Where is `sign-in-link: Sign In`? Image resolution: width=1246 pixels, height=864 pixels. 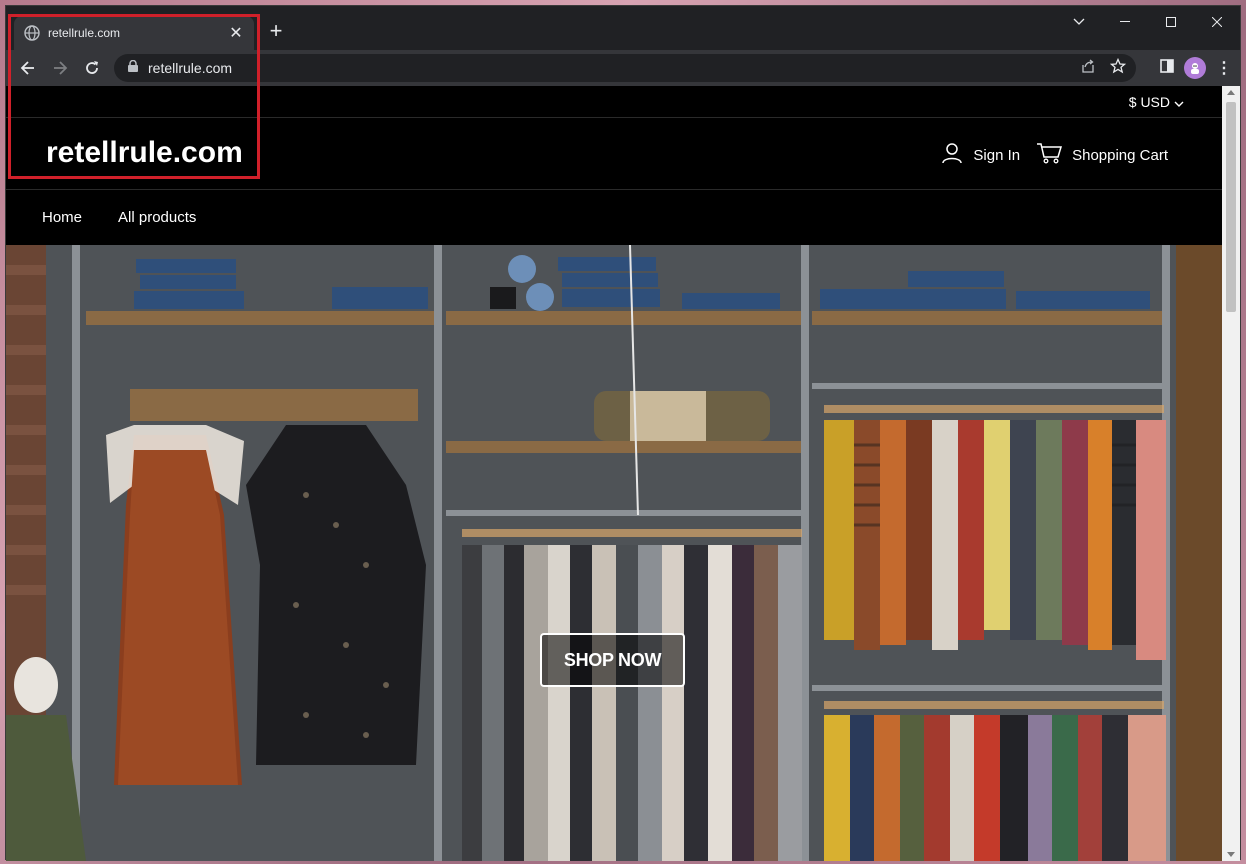 sign-in-link: Sign In is located at coordinates (980, 155).